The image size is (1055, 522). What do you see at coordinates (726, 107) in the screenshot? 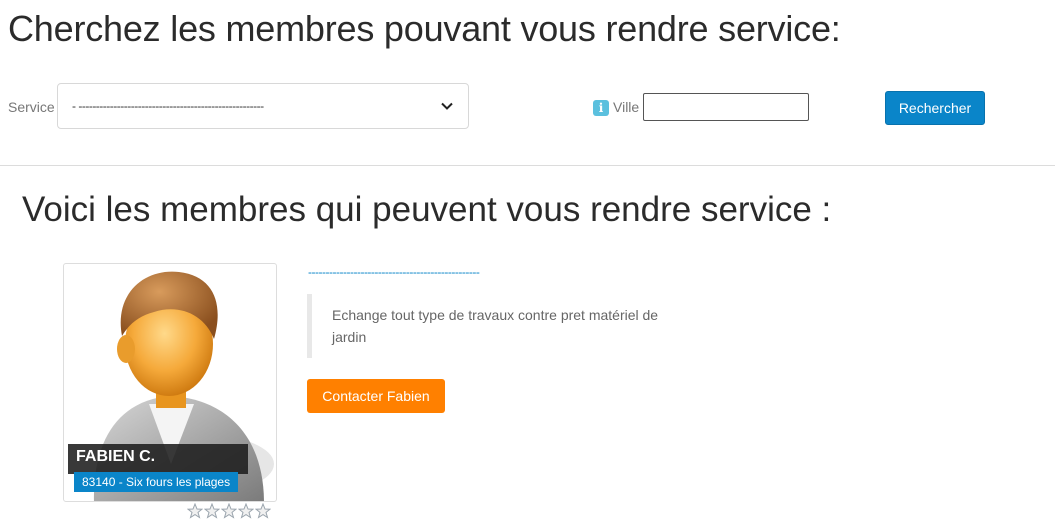
I see `ville-input` at bounding box center [726, 107].